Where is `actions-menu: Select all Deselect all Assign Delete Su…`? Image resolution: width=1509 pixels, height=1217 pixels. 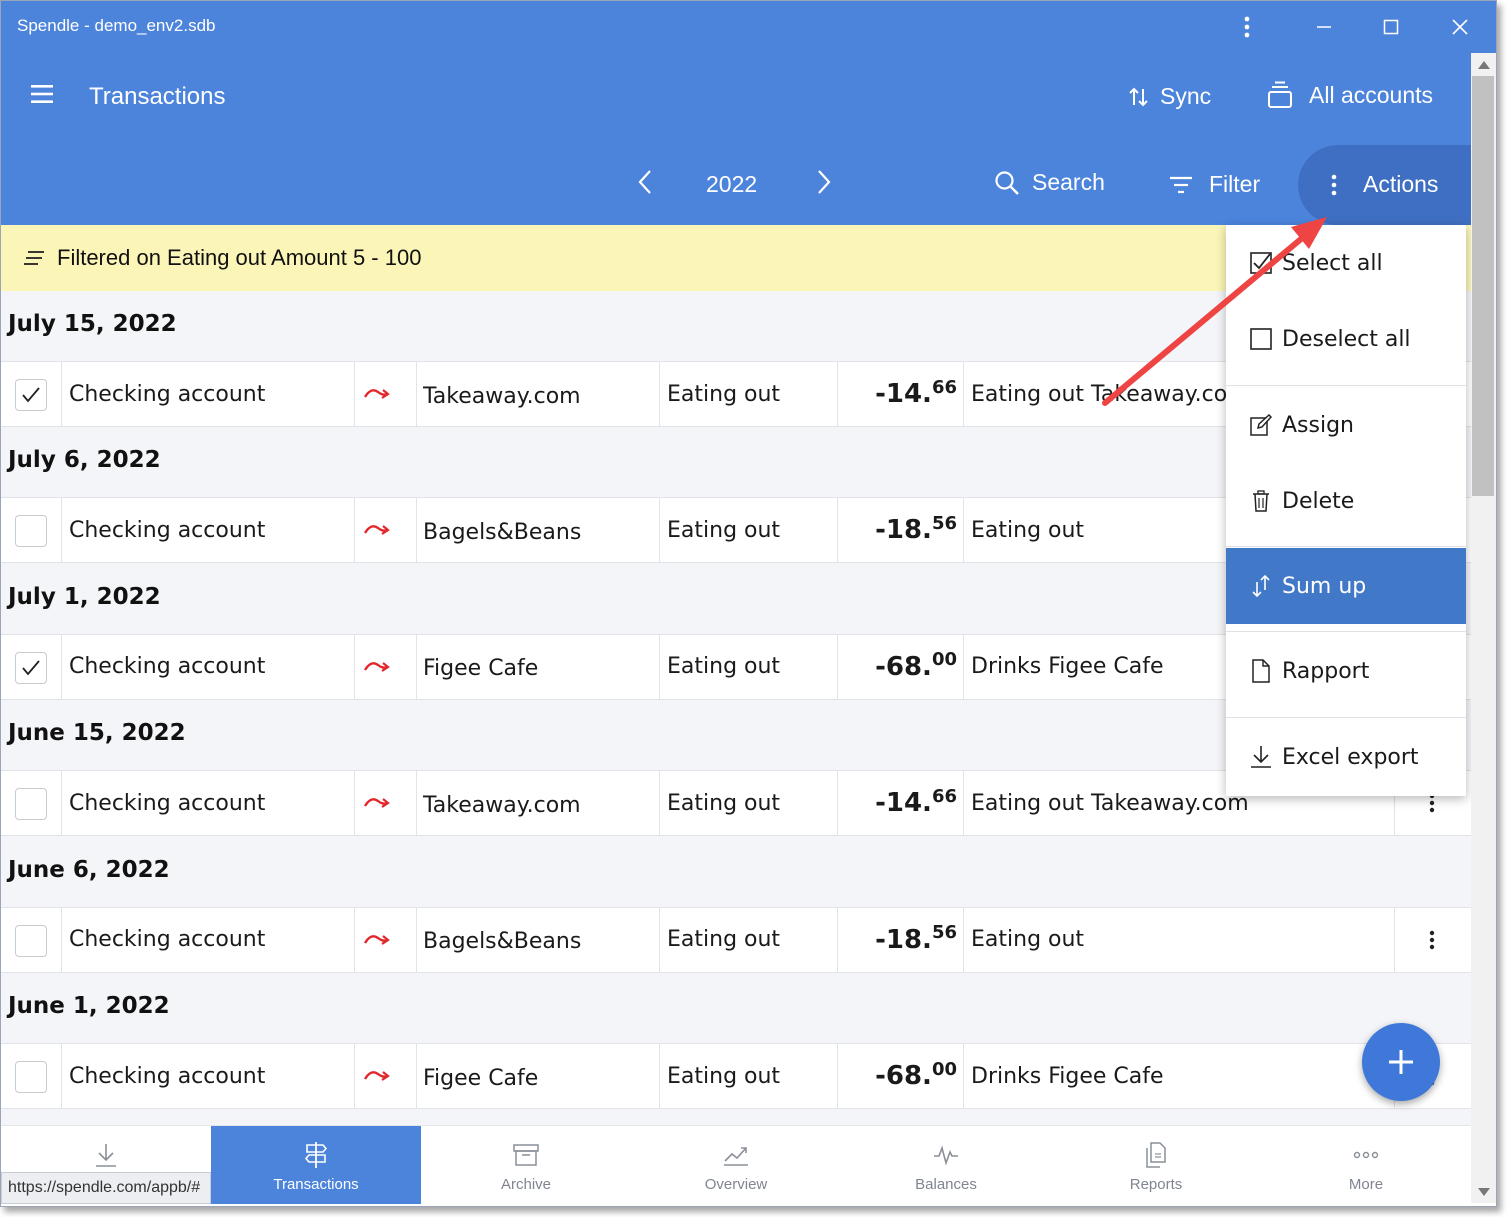
actions-menu: Select all Deselect all Assign Delete Su… is located at coordinates (1346, 510).